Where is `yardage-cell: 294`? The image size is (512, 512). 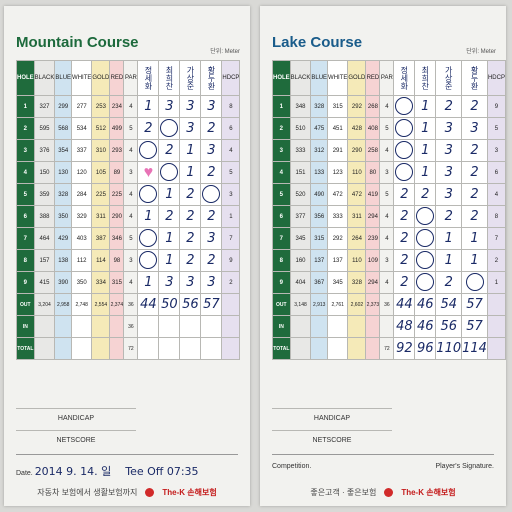
yardage-cell: 294 is located at coordinates (373, 282).